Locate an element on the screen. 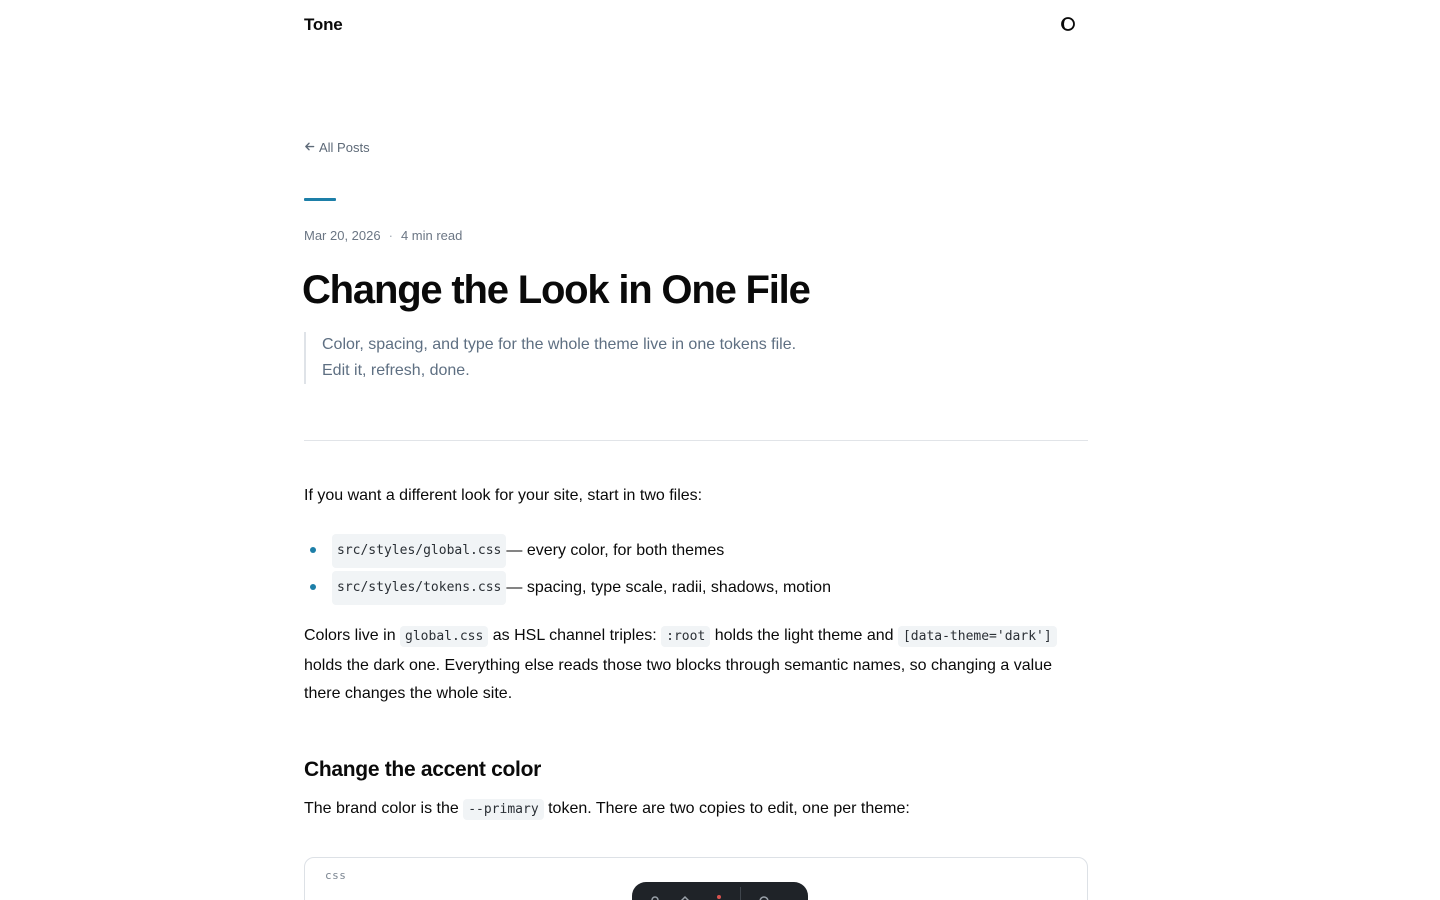  half-moon-icon is located at coordinates (1068, 26).